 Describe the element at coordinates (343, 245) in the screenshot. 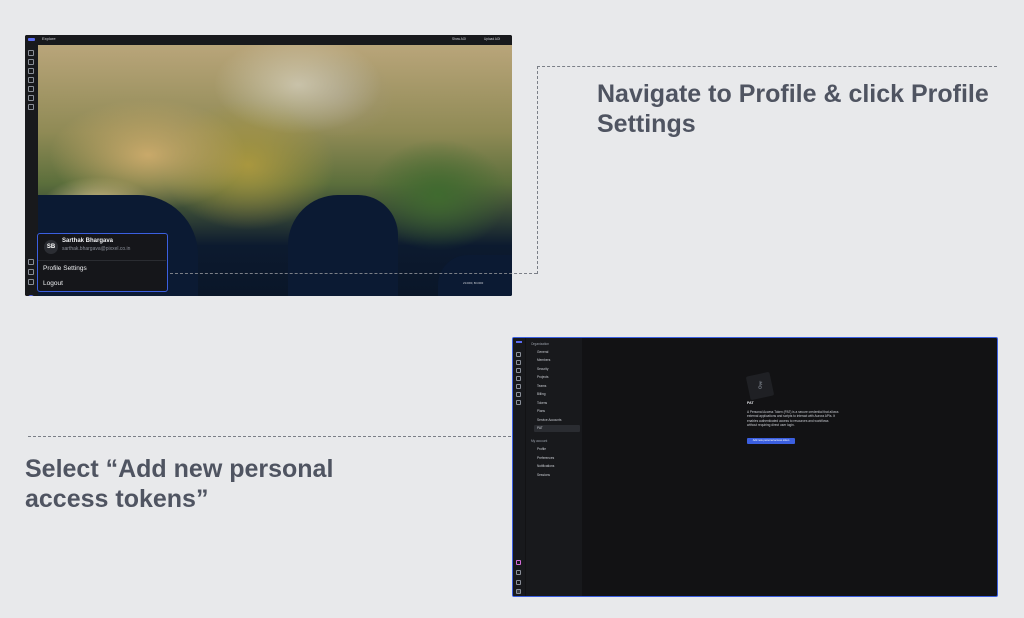

I see `bay-of-bengal` at that location.